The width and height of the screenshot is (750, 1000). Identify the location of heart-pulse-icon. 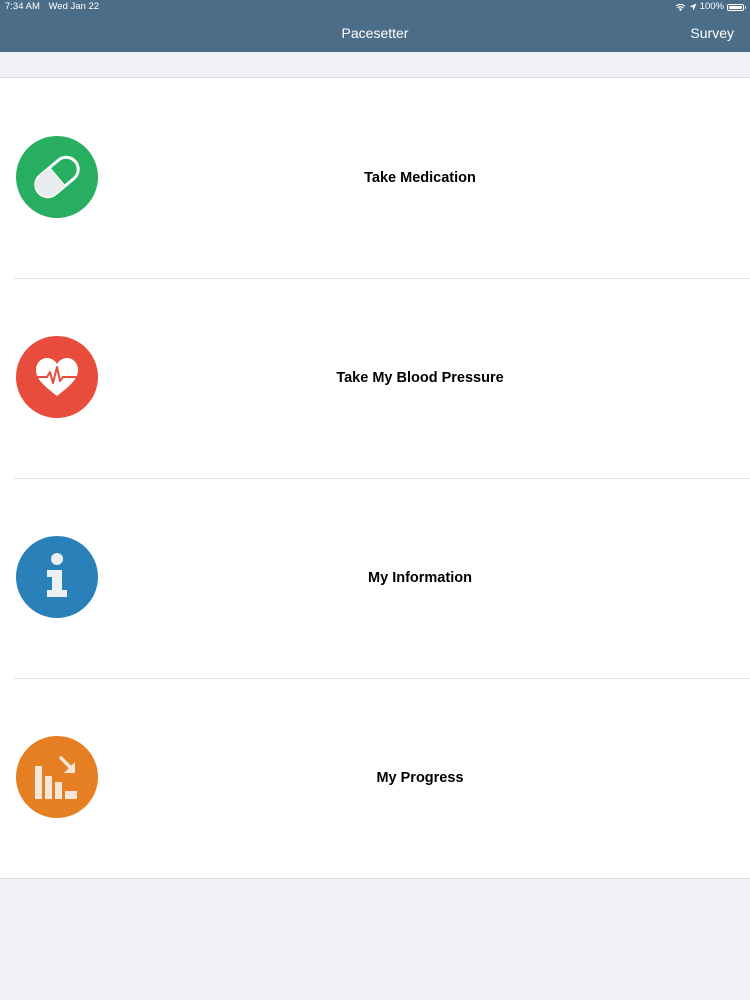
(57, 377).